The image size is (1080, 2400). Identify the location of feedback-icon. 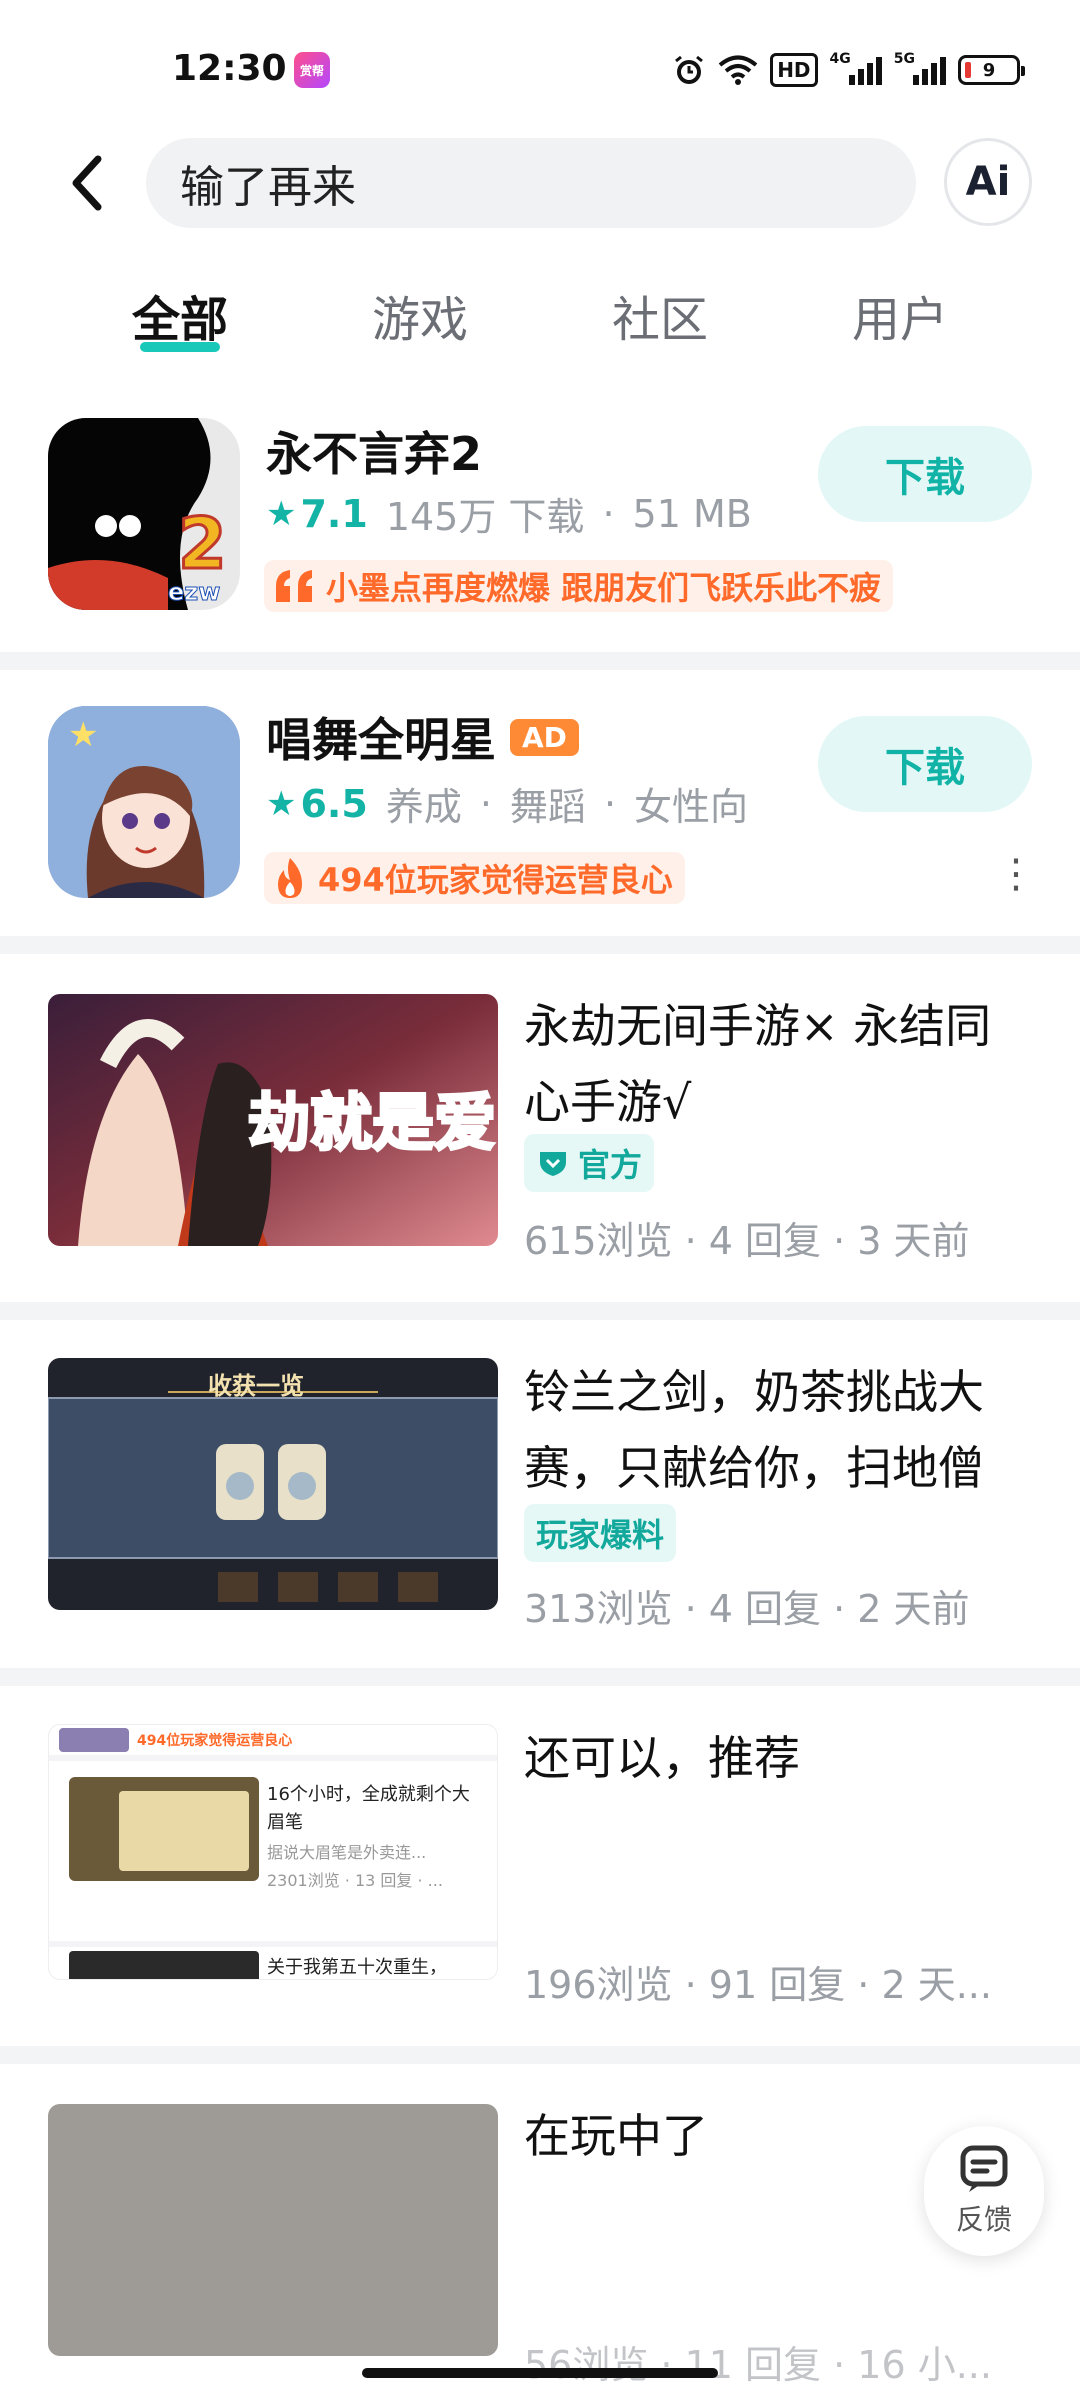
(984, 2168).